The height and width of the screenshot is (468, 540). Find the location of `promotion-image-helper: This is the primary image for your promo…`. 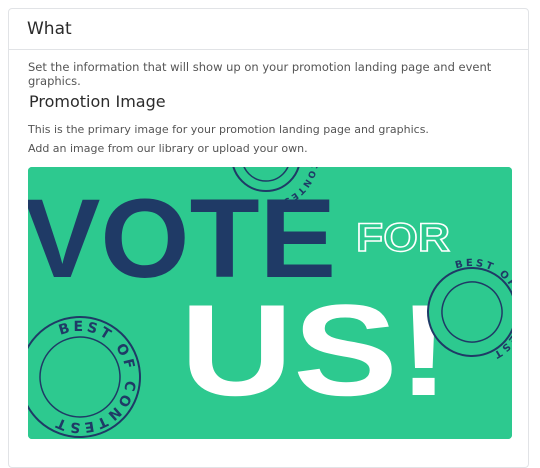

promotion-image-helper: This is the primary image for your promo… is located at coordinates (228, 139).